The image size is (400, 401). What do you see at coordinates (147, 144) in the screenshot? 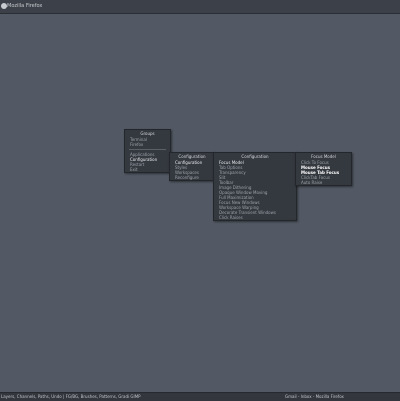
I see `menu-item-firefox: Firefox` at bounding box center [147, 144].